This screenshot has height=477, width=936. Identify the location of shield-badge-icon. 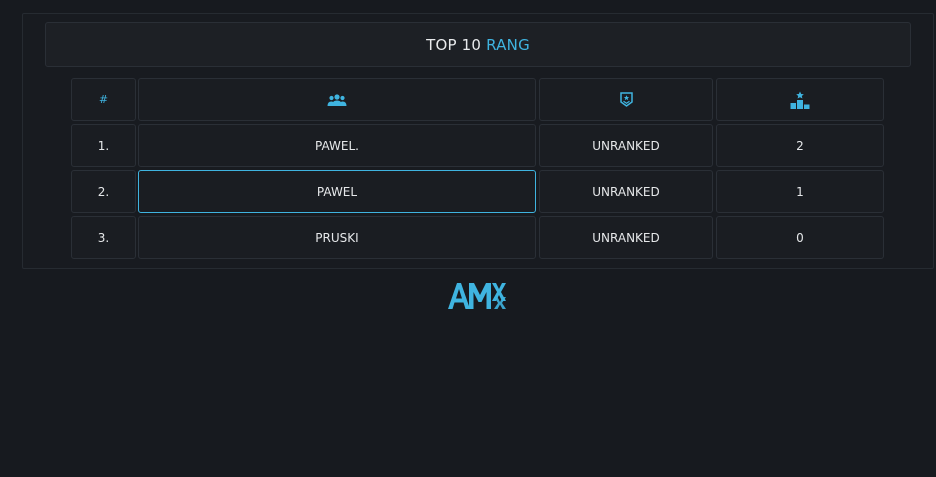
(626, 99).